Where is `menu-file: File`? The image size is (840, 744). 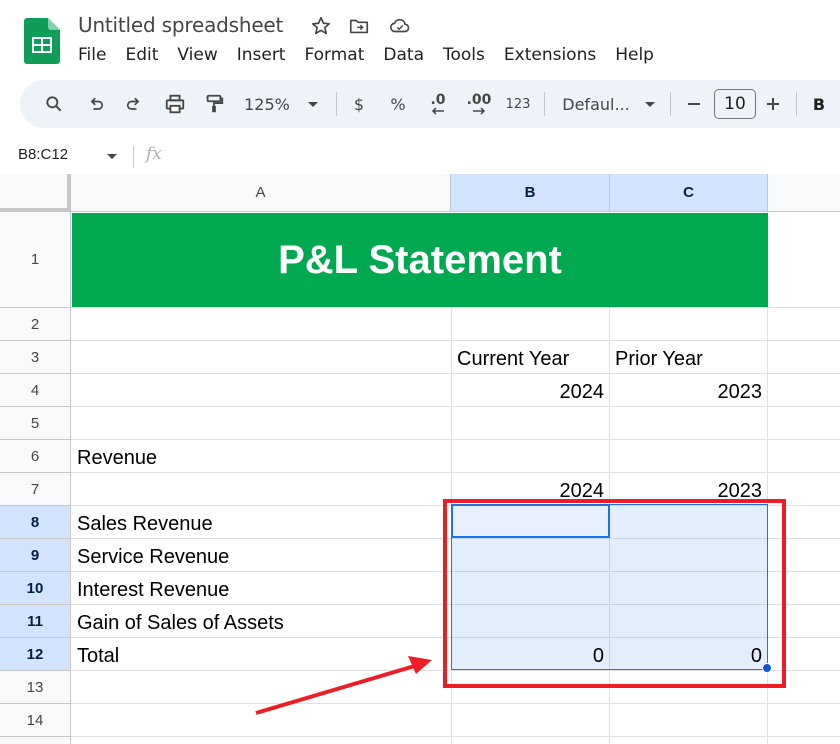 menu-file: File is located at coordinates (92, 55).